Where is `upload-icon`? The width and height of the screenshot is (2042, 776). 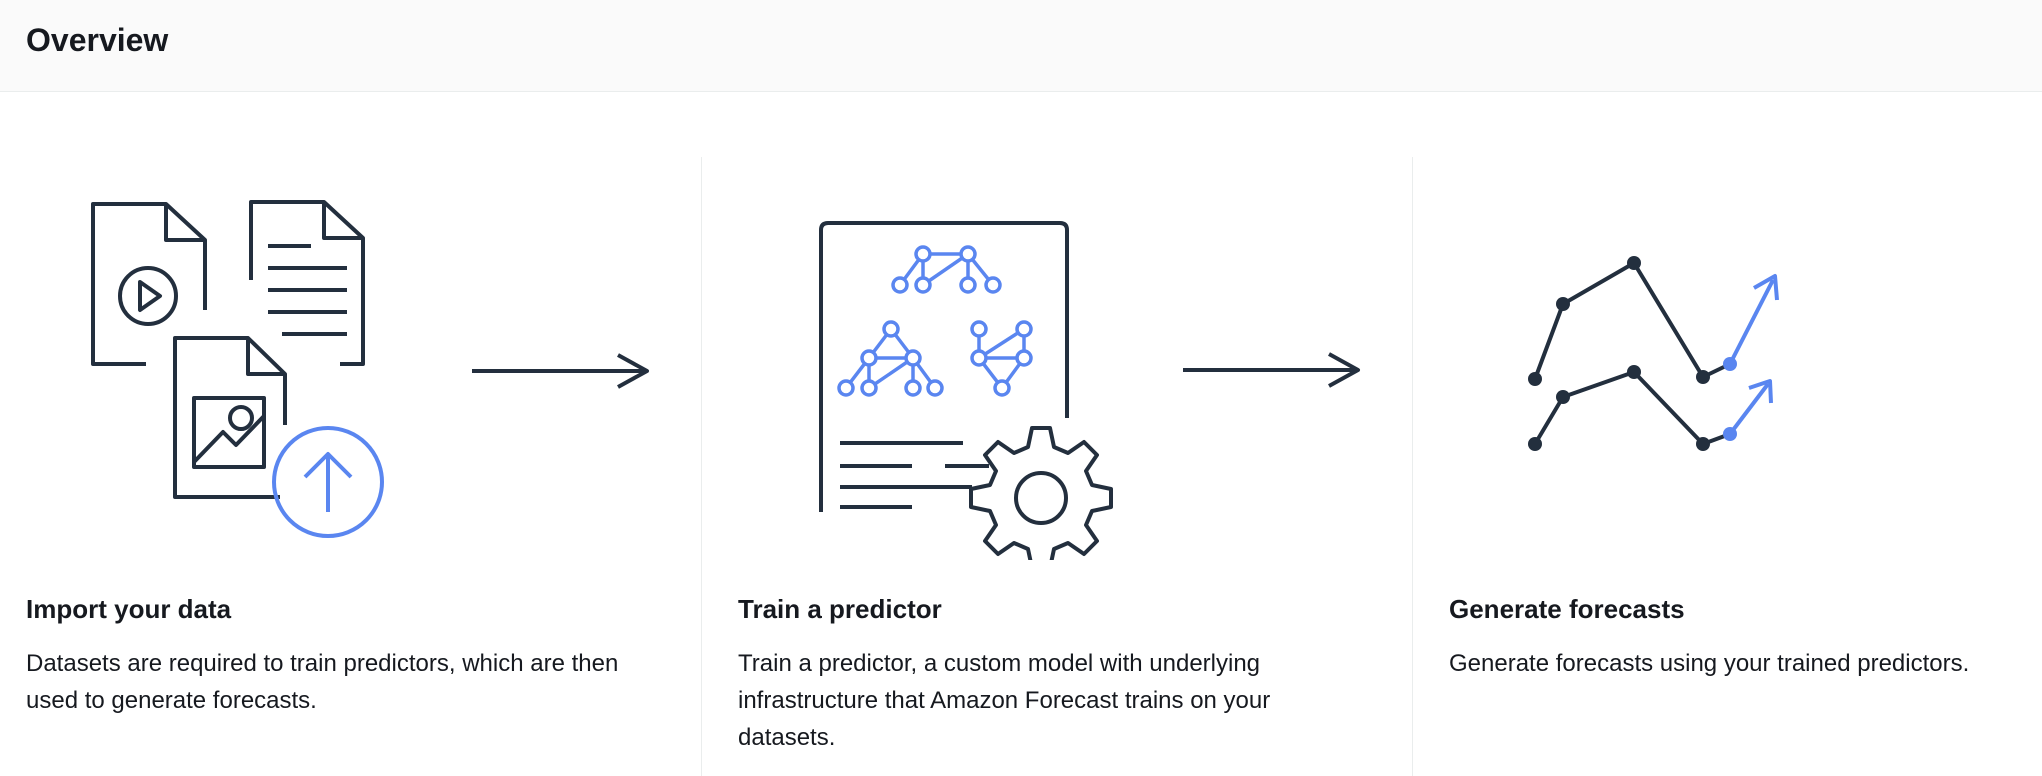
upload-icon is located at coordinates (328, 482).